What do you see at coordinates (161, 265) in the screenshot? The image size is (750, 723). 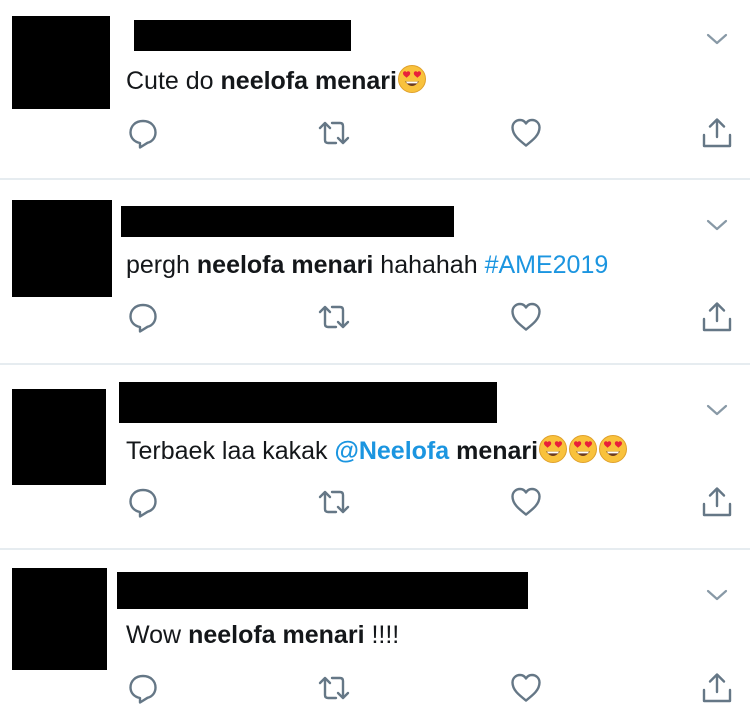 I see `text-span: pergh` at bounding box center [161, 265].